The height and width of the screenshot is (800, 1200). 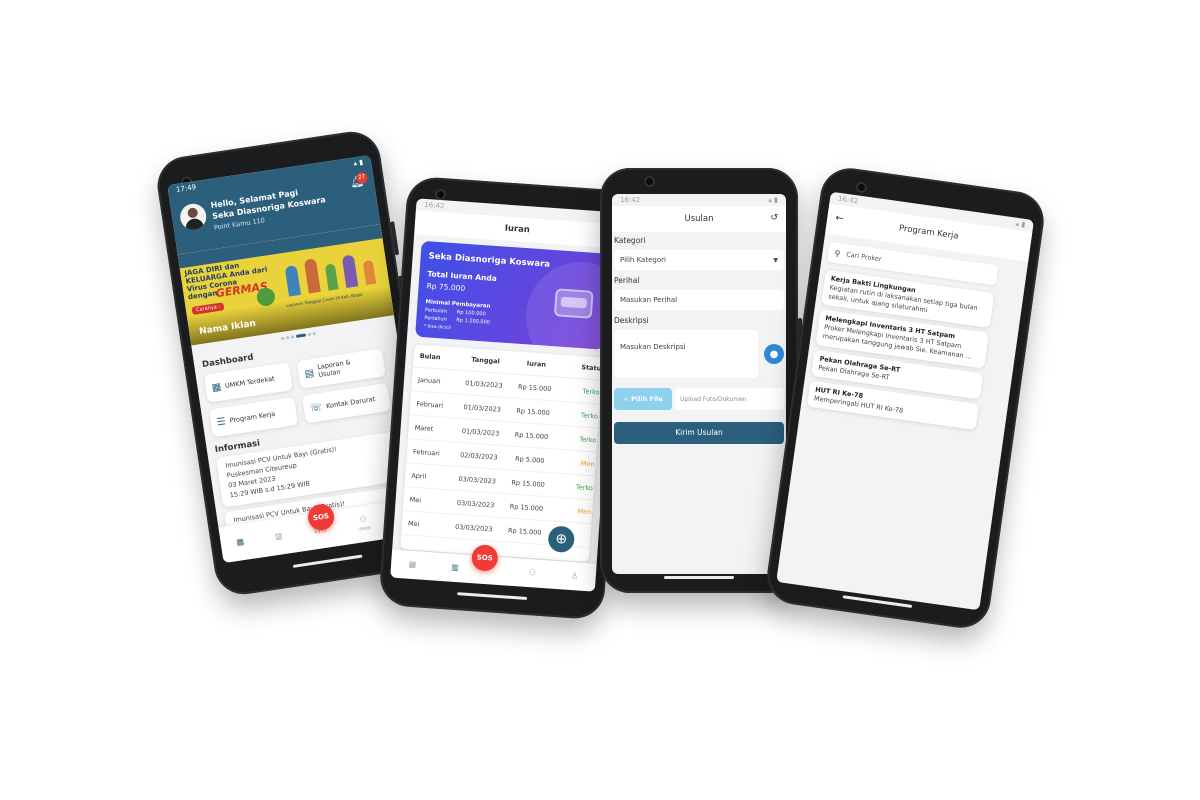 I want to click on carousel-indicator, so click(x=298, y=336).